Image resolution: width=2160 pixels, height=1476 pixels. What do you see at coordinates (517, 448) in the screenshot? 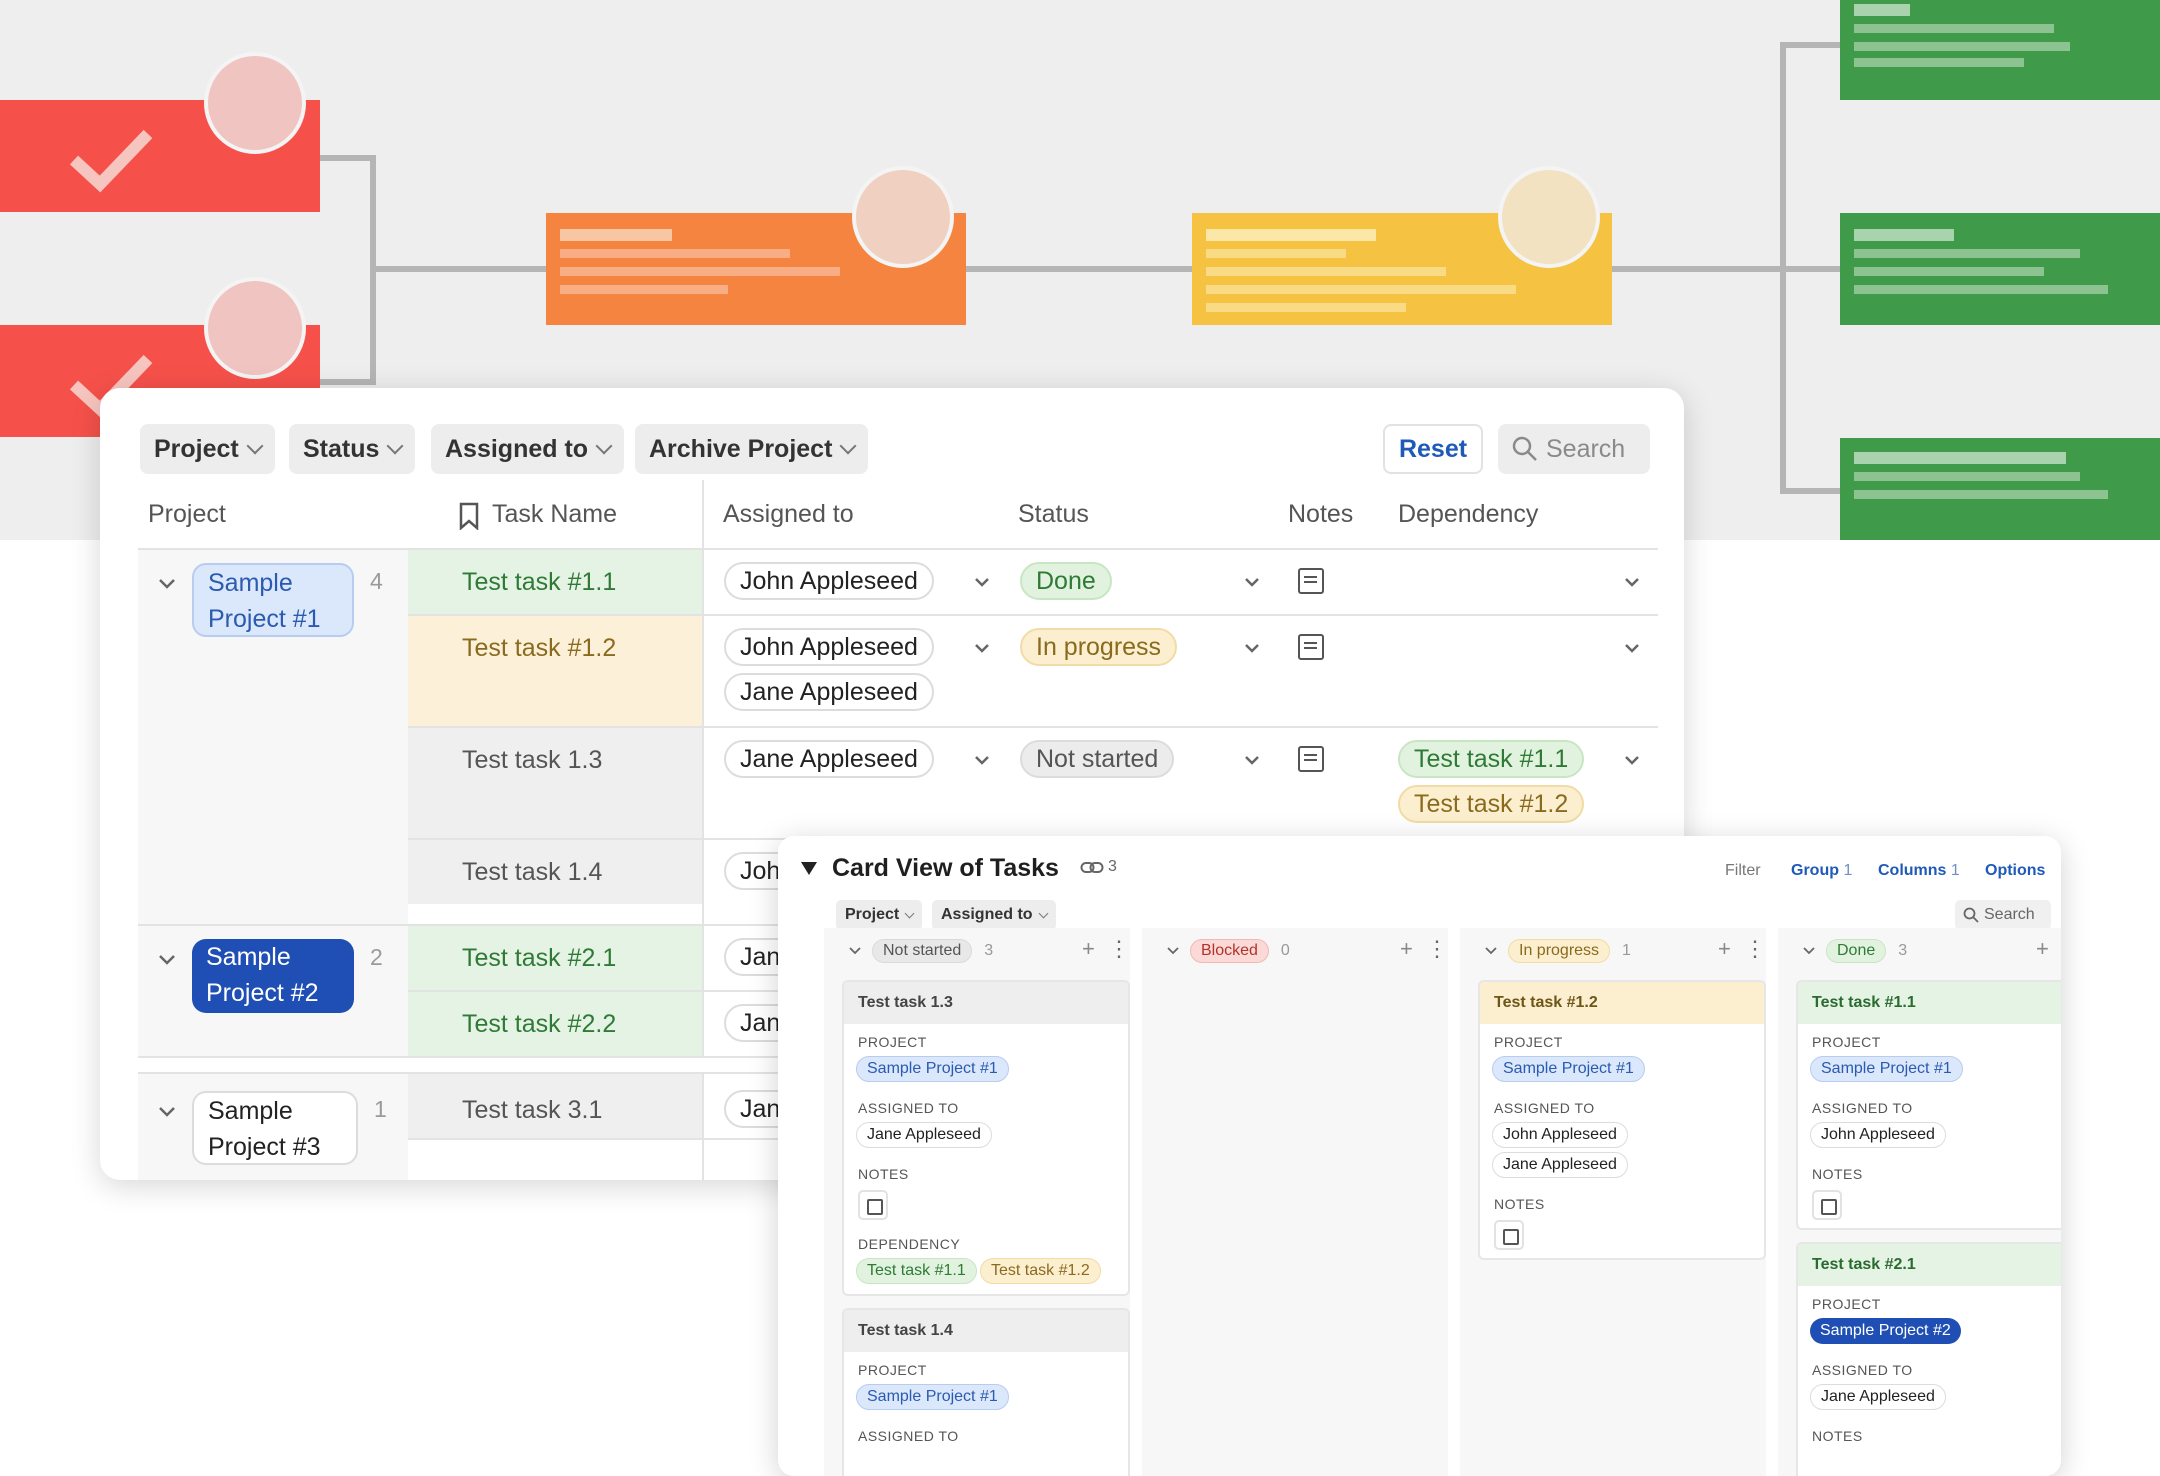
I see `filter-label: Assigned to` at bounding box center [517, 448].